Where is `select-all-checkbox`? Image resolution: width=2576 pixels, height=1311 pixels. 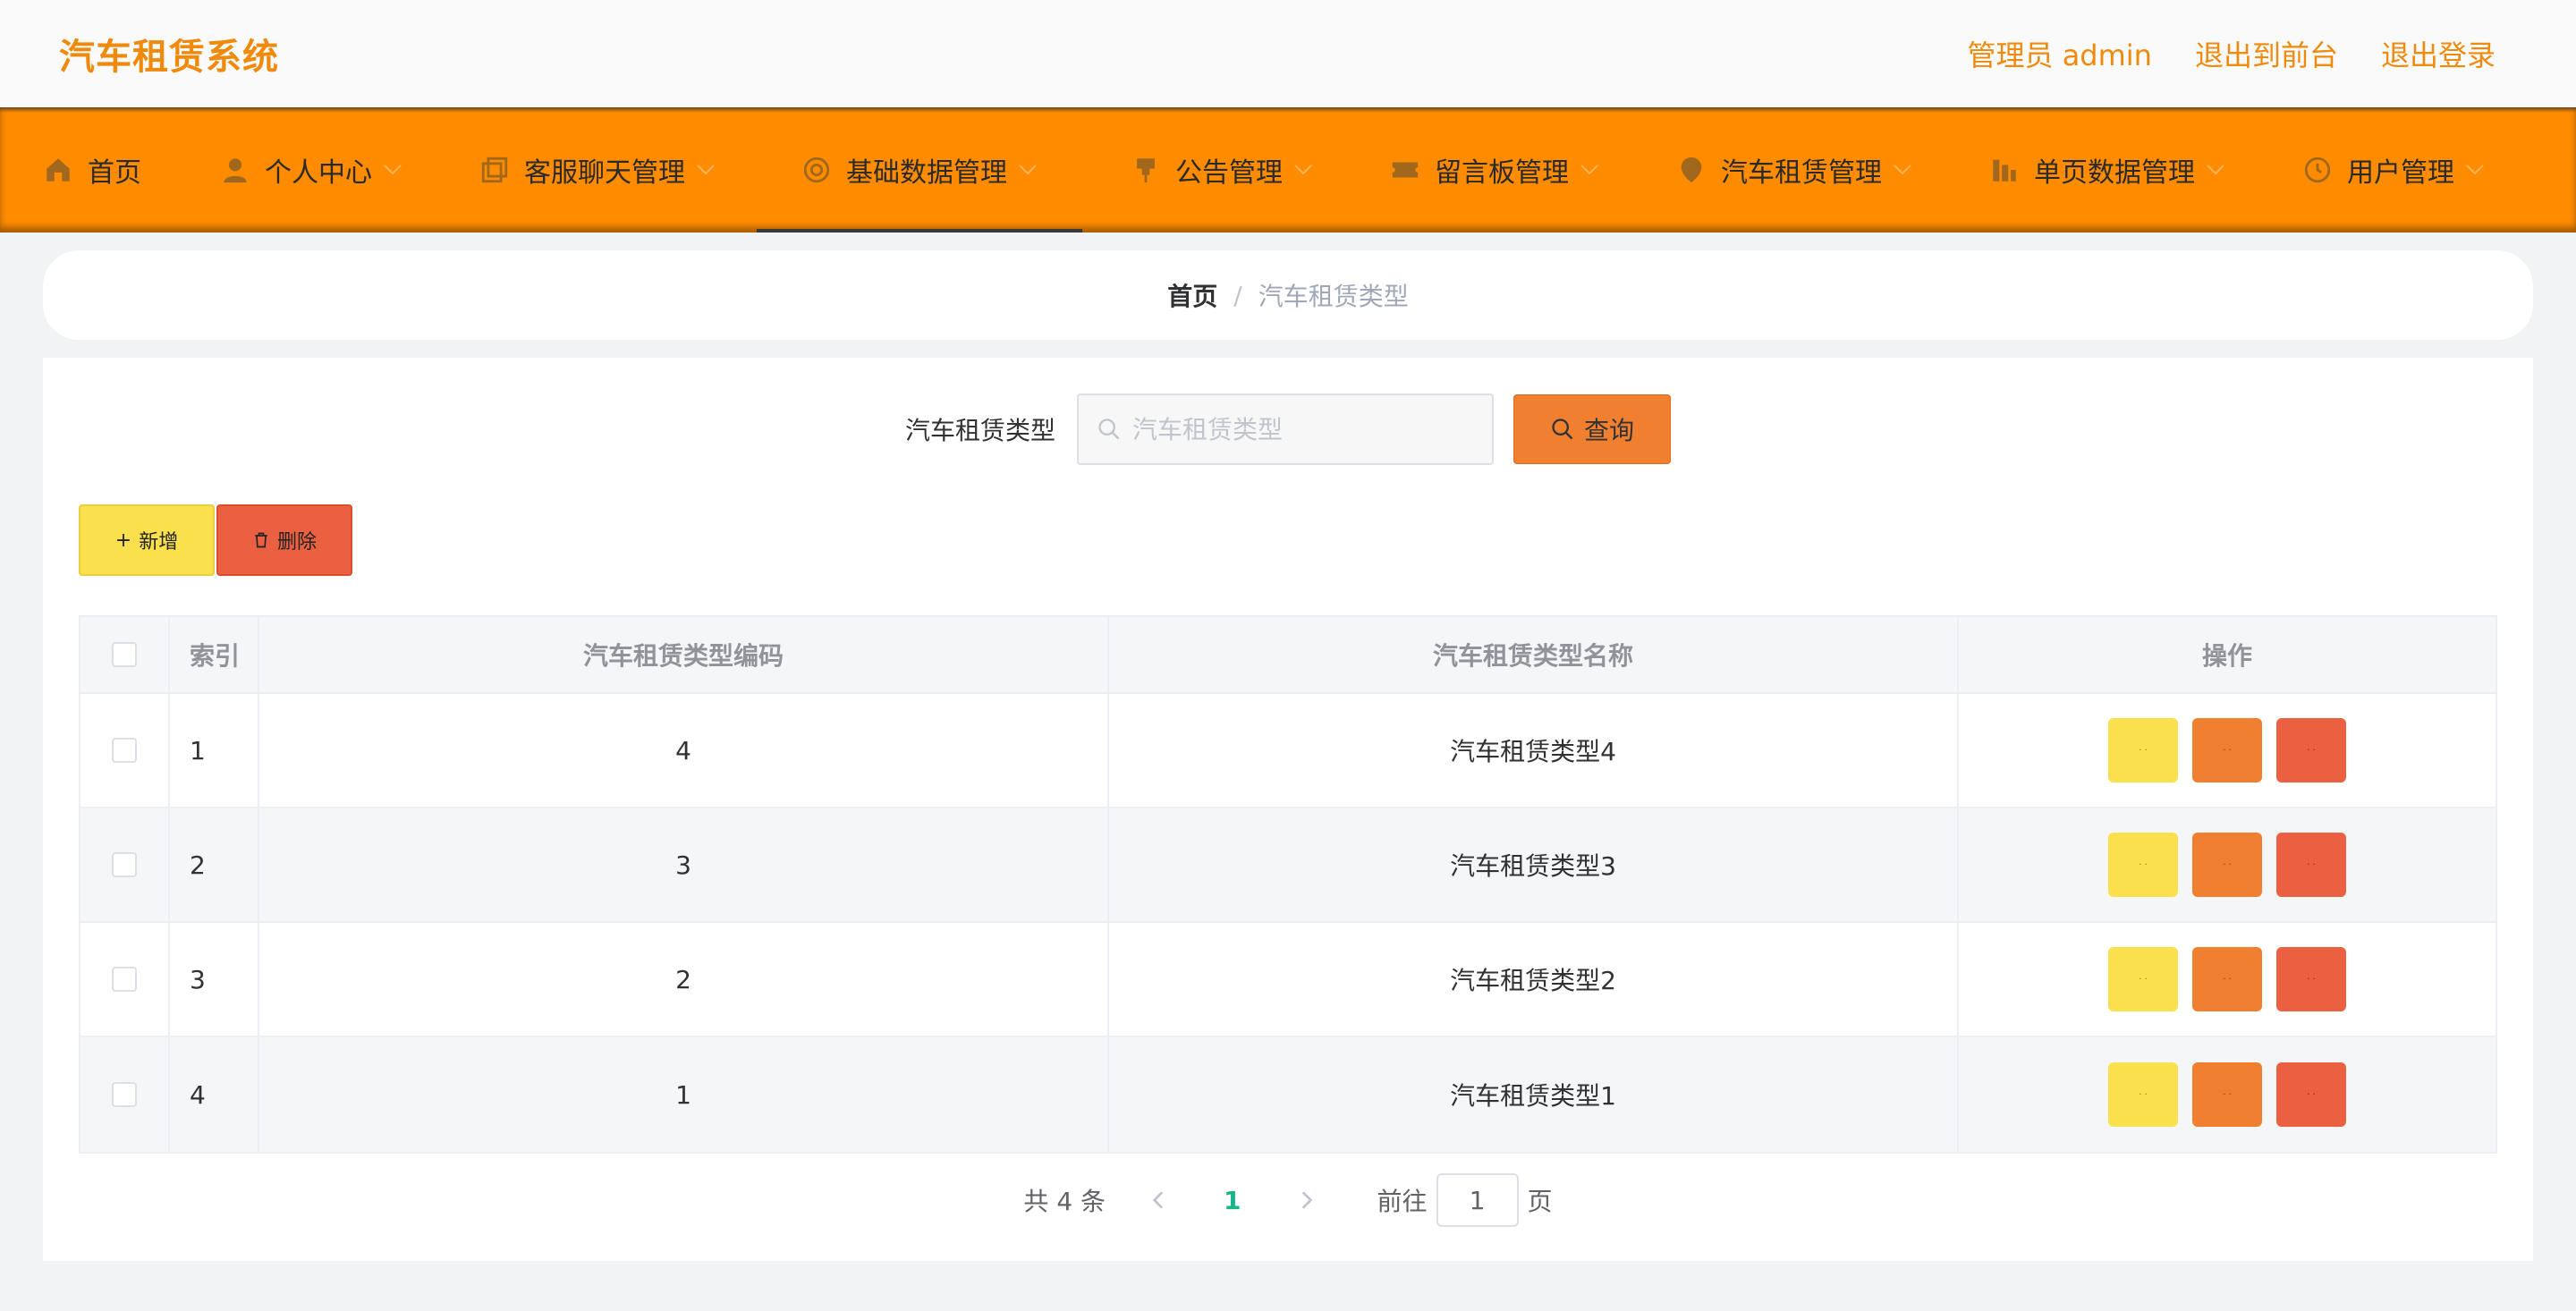 select-all-checkbox is located at coordinates (124, 654).